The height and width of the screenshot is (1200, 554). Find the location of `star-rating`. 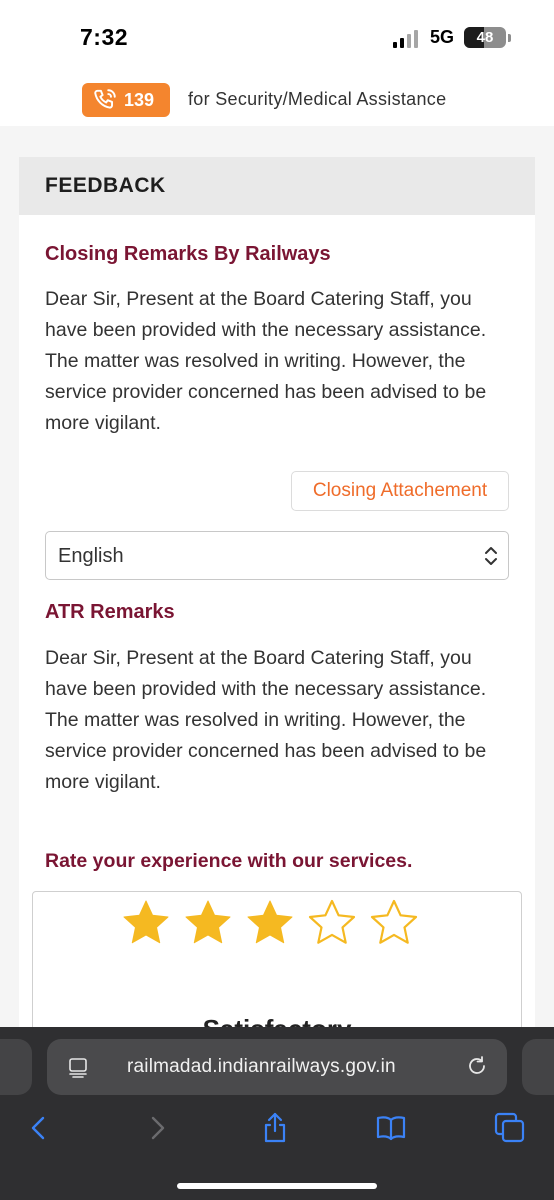

star-rating is located at coordinates (270, 923).